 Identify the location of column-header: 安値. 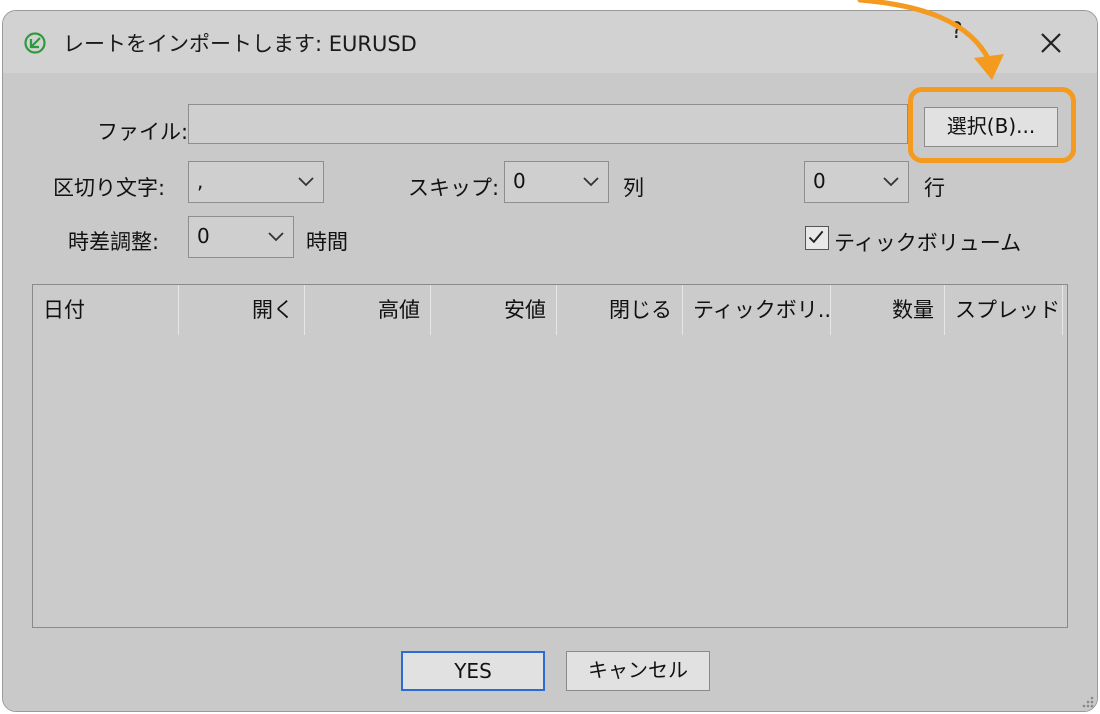
(494, 310).